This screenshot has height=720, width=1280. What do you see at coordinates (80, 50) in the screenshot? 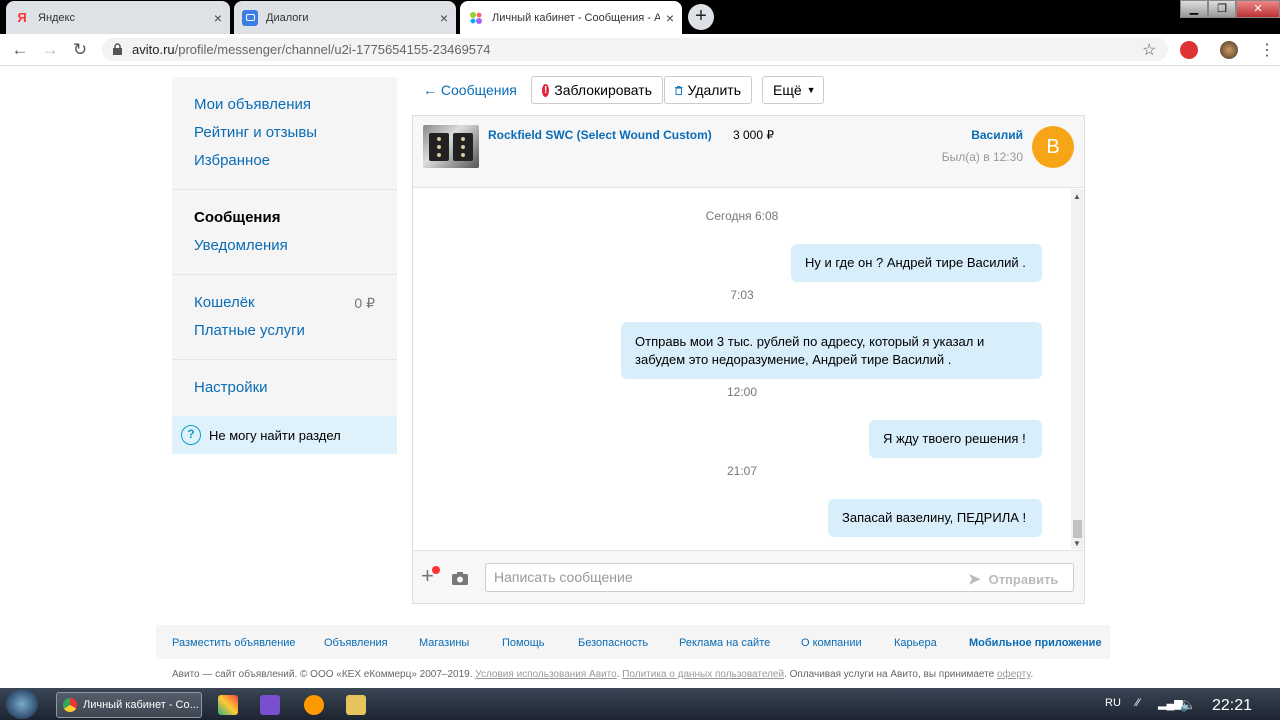
I see `reload-icon: ↻` at bounding box center [80, 50].